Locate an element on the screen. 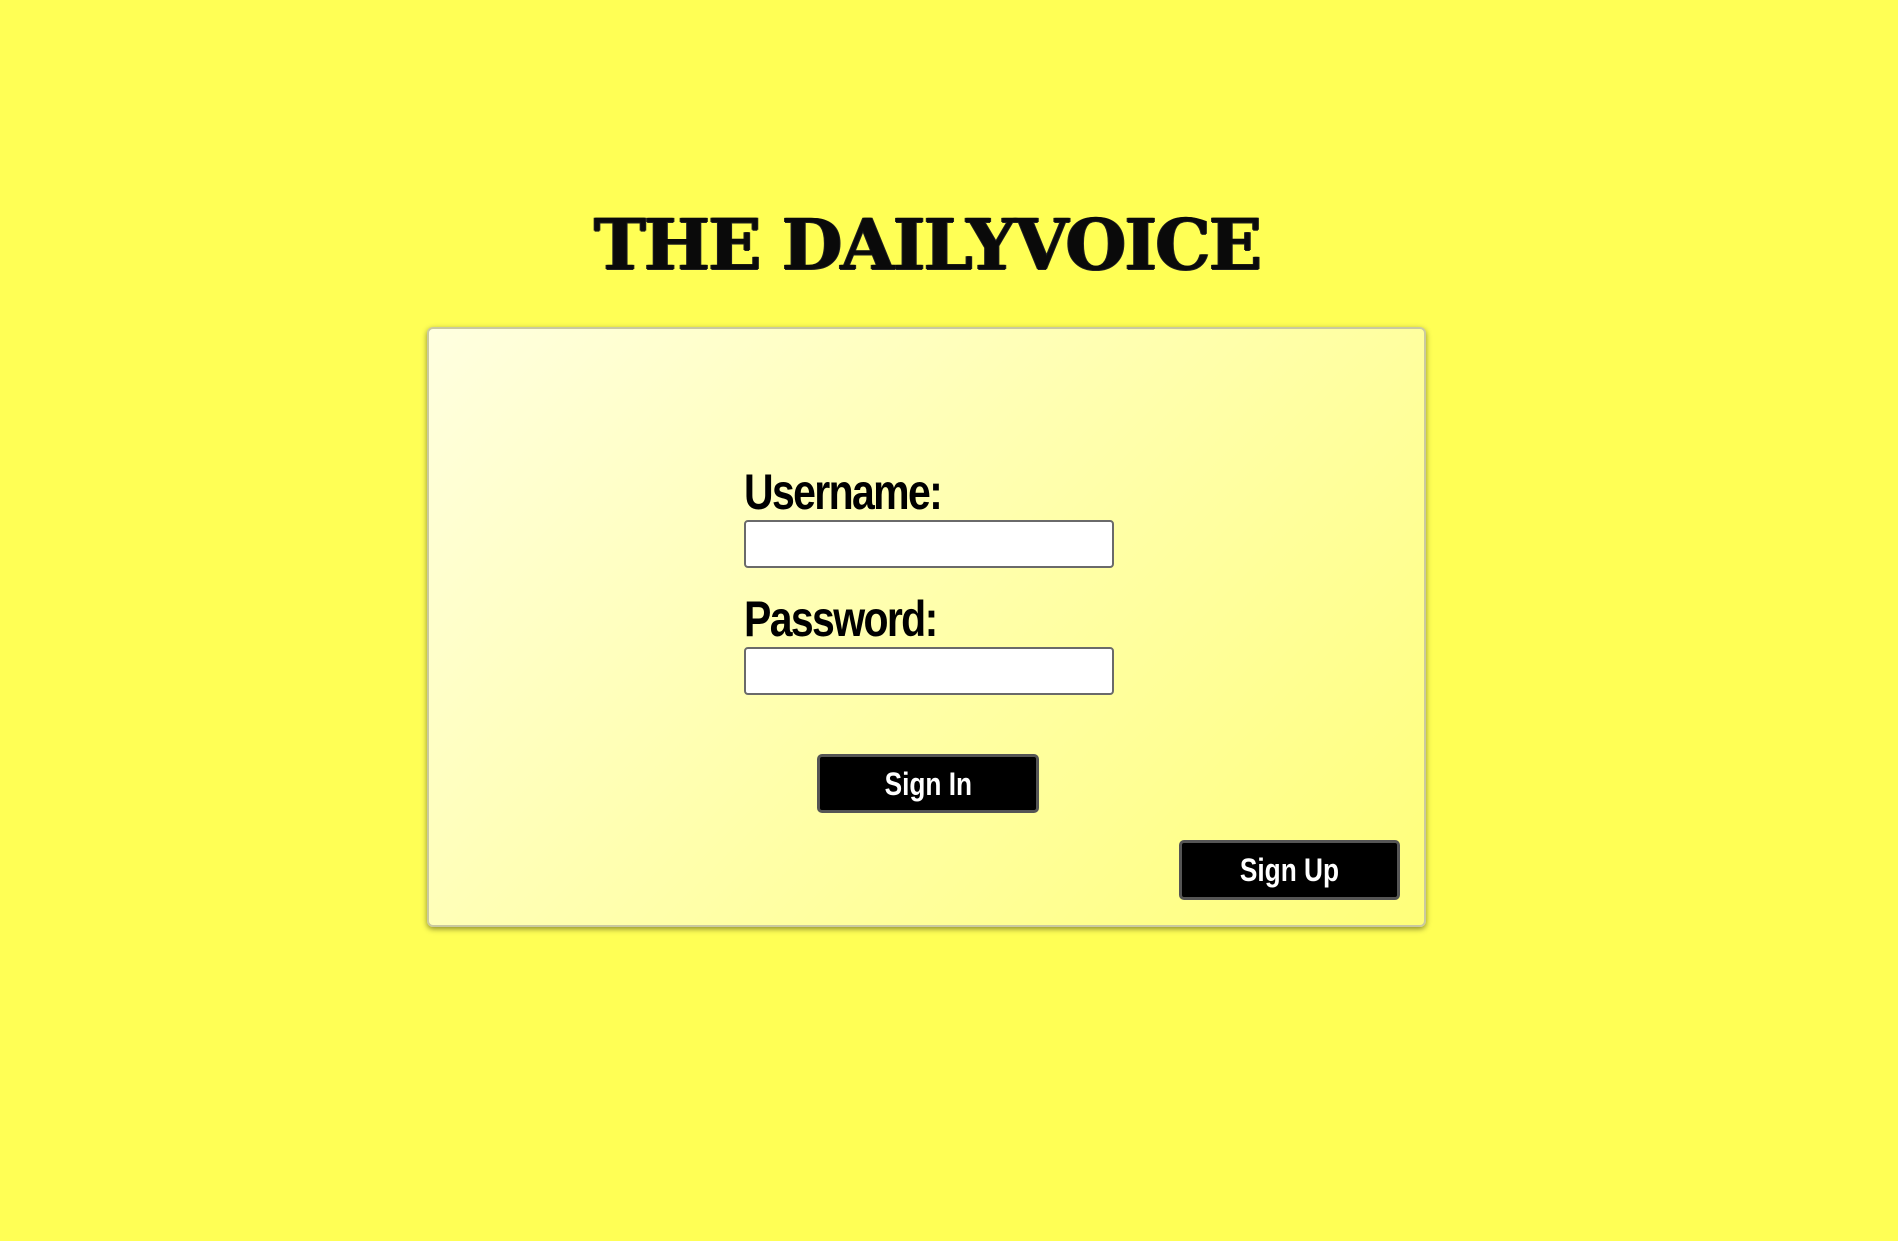 The image size is (1898, 1241). sign-up-button-label: Sign Up is located at coordinates (1289, 870).